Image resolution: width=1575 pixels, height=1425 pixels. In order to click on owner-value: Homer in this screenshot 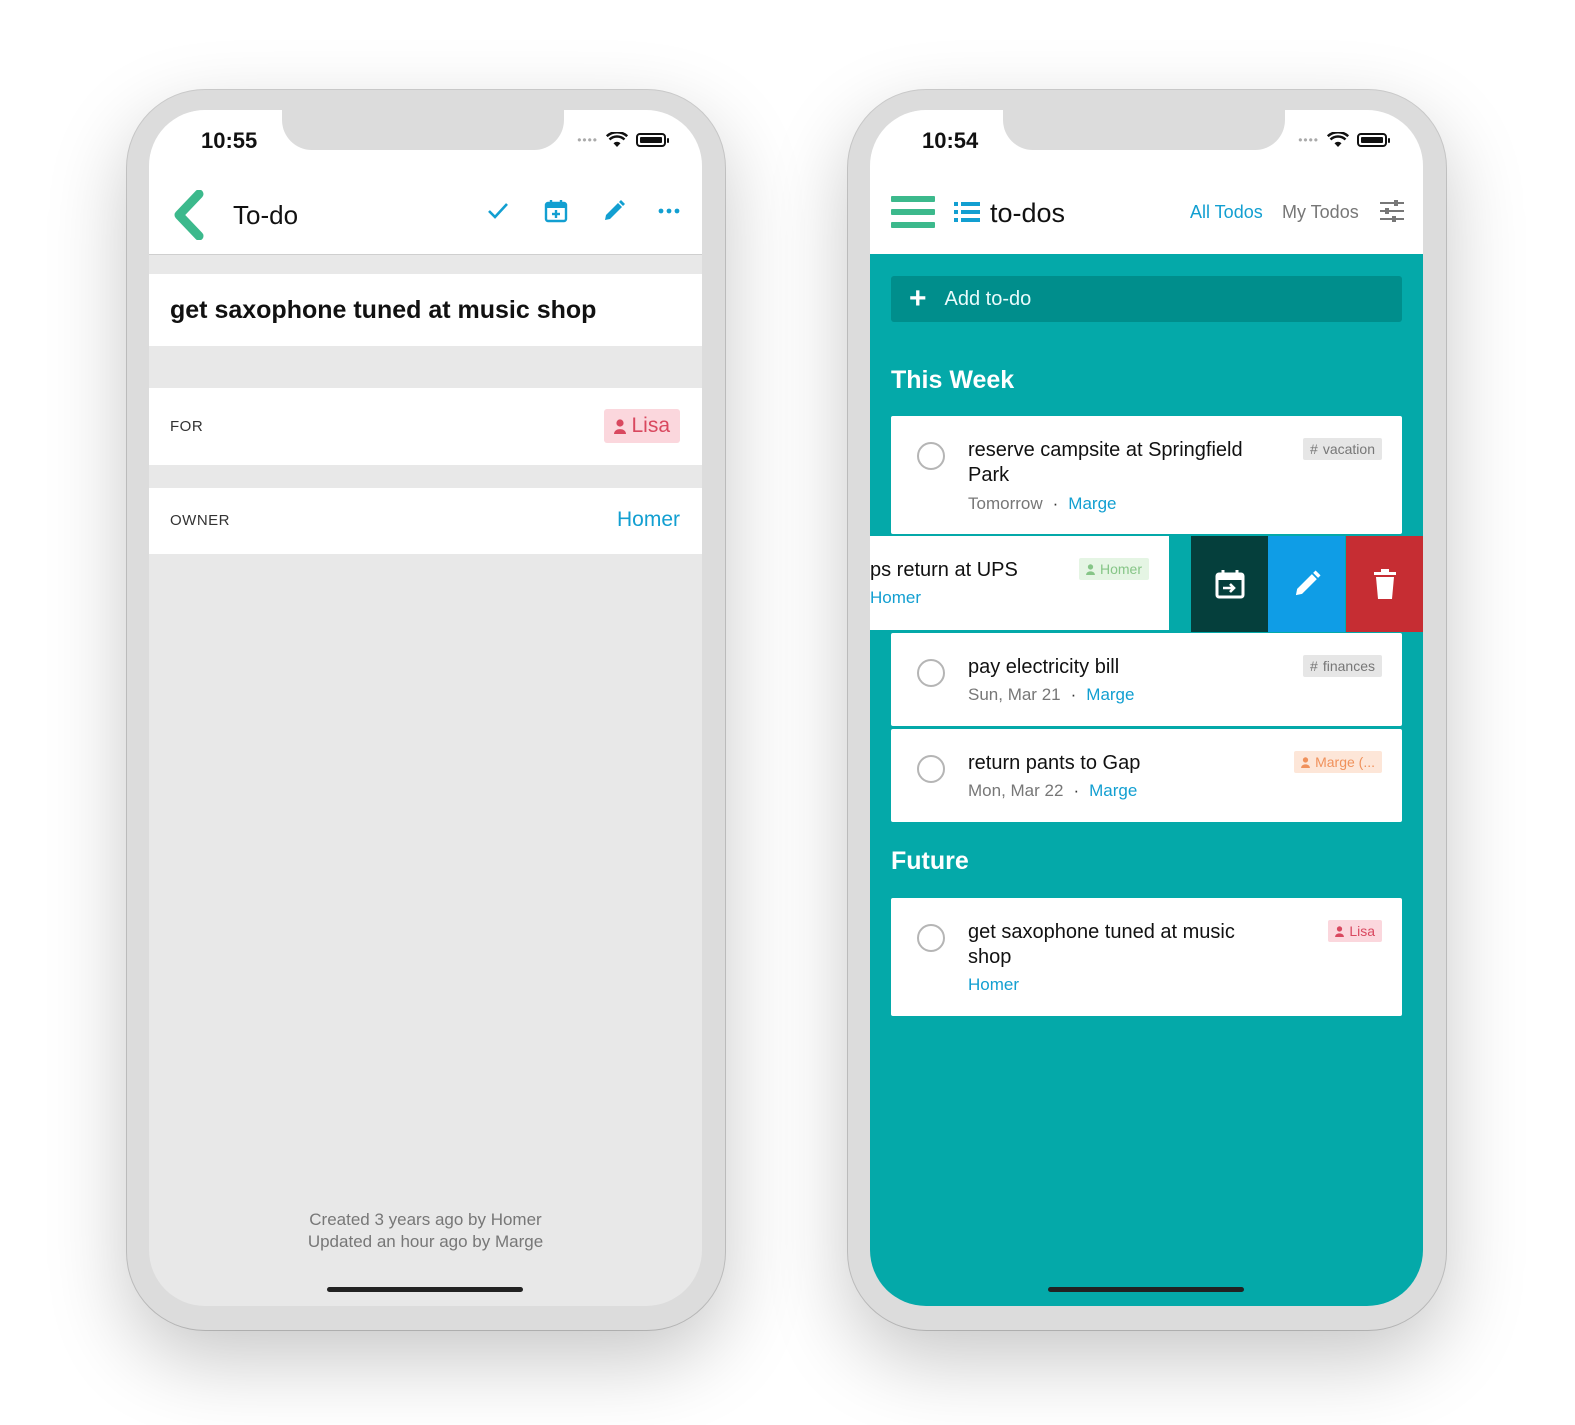, I will do `click(648, 520)`.